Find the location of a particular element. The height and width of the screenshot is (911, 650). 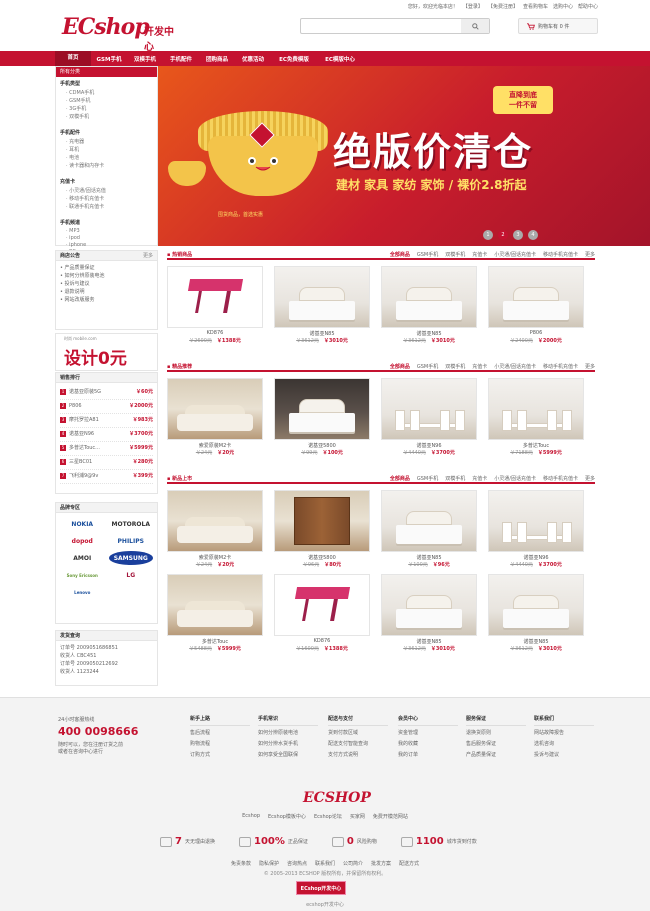

footer-link: 公司简介 is located at coordinates (353, 863).